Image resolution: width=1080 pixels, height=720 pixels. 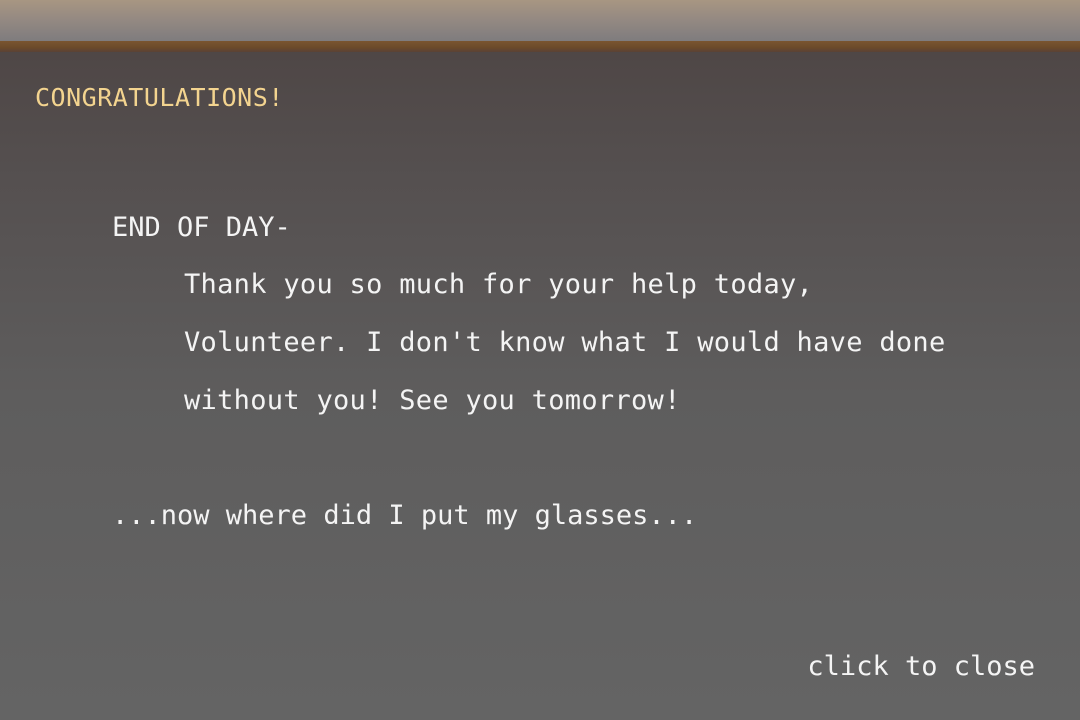 I want to click on close-button: click to close, so click(x=921, y=666).